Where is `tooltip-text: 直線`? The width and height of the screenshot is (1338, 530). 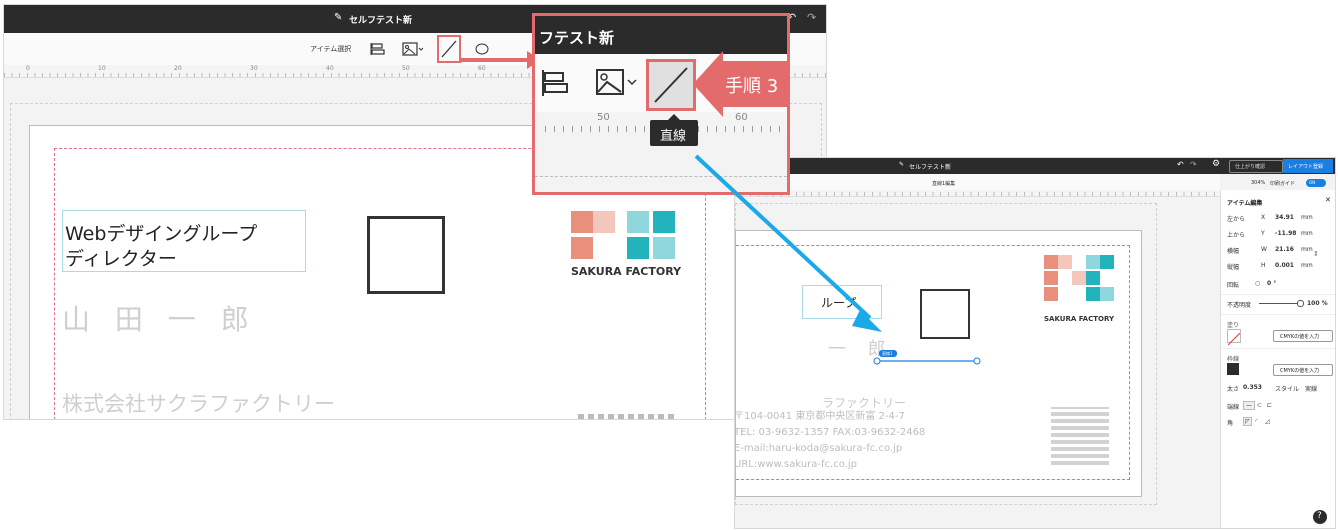 tooltip-text: 直線 is located at coordinates (673, 136).